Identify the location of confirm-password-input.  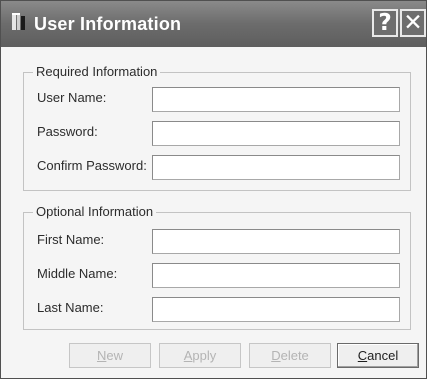
(276, 167).